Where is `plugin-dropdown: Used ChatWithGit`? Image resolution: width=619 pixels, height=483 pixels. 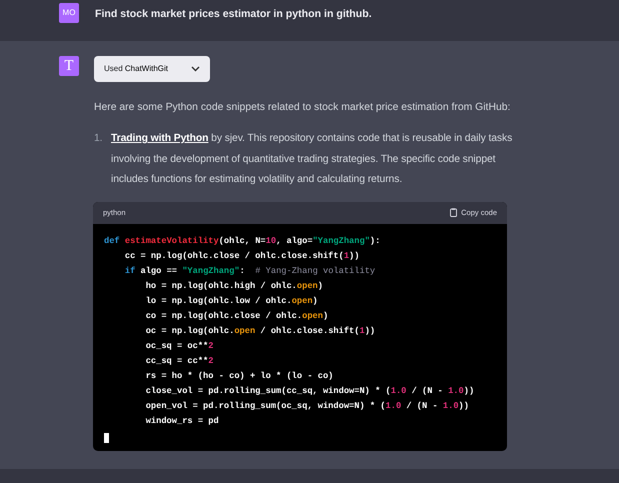 plugin-dropdown: Used ChatWithGit is located at coordinates (152, 69).